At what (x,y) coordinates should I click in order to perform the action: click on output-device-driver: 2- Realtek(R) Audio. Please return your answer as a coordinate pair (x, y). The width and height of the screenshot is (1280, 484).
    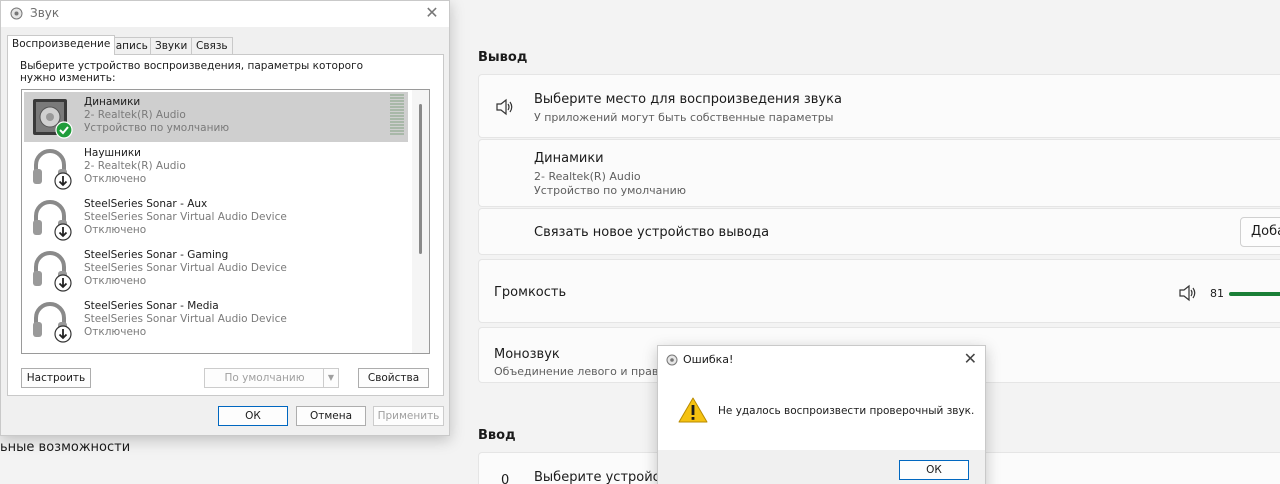
    Looking at the image, I should click on (587, 176).